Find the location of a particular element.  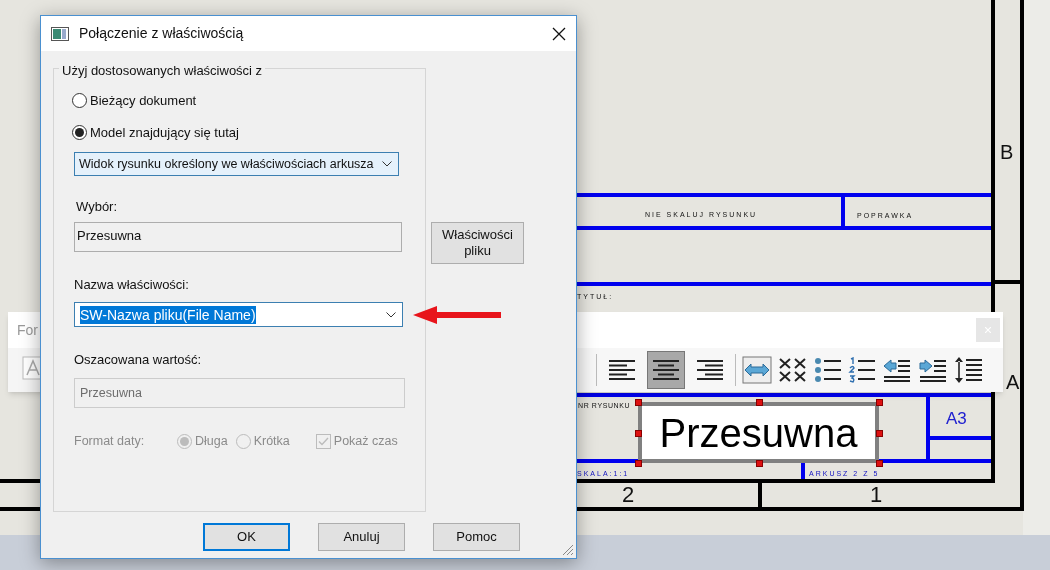

pointer-arrow-icon is located at coordinates (457, 315).